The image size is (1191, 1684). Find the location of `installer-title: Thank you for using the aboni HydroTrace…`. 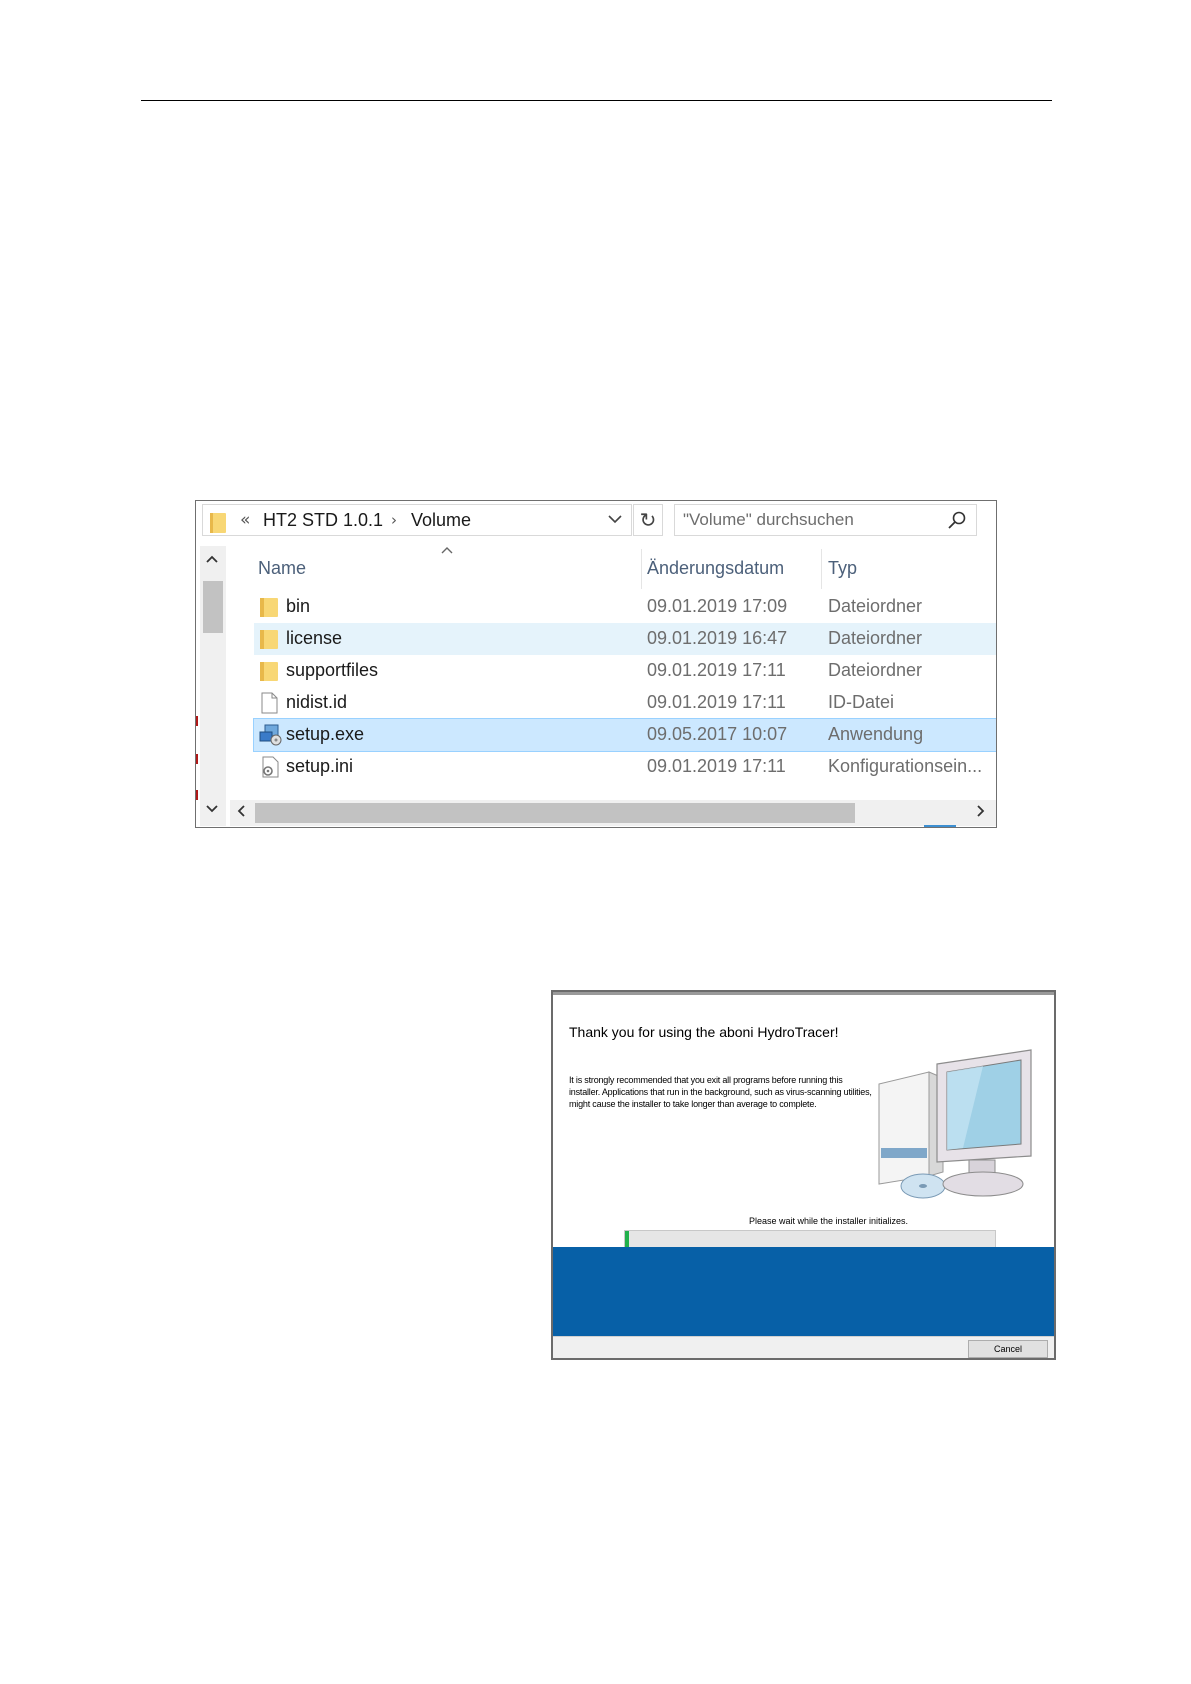

installer-title: Thank you for using the aboni HydroTrace… is located at coordinates (704, 1032).